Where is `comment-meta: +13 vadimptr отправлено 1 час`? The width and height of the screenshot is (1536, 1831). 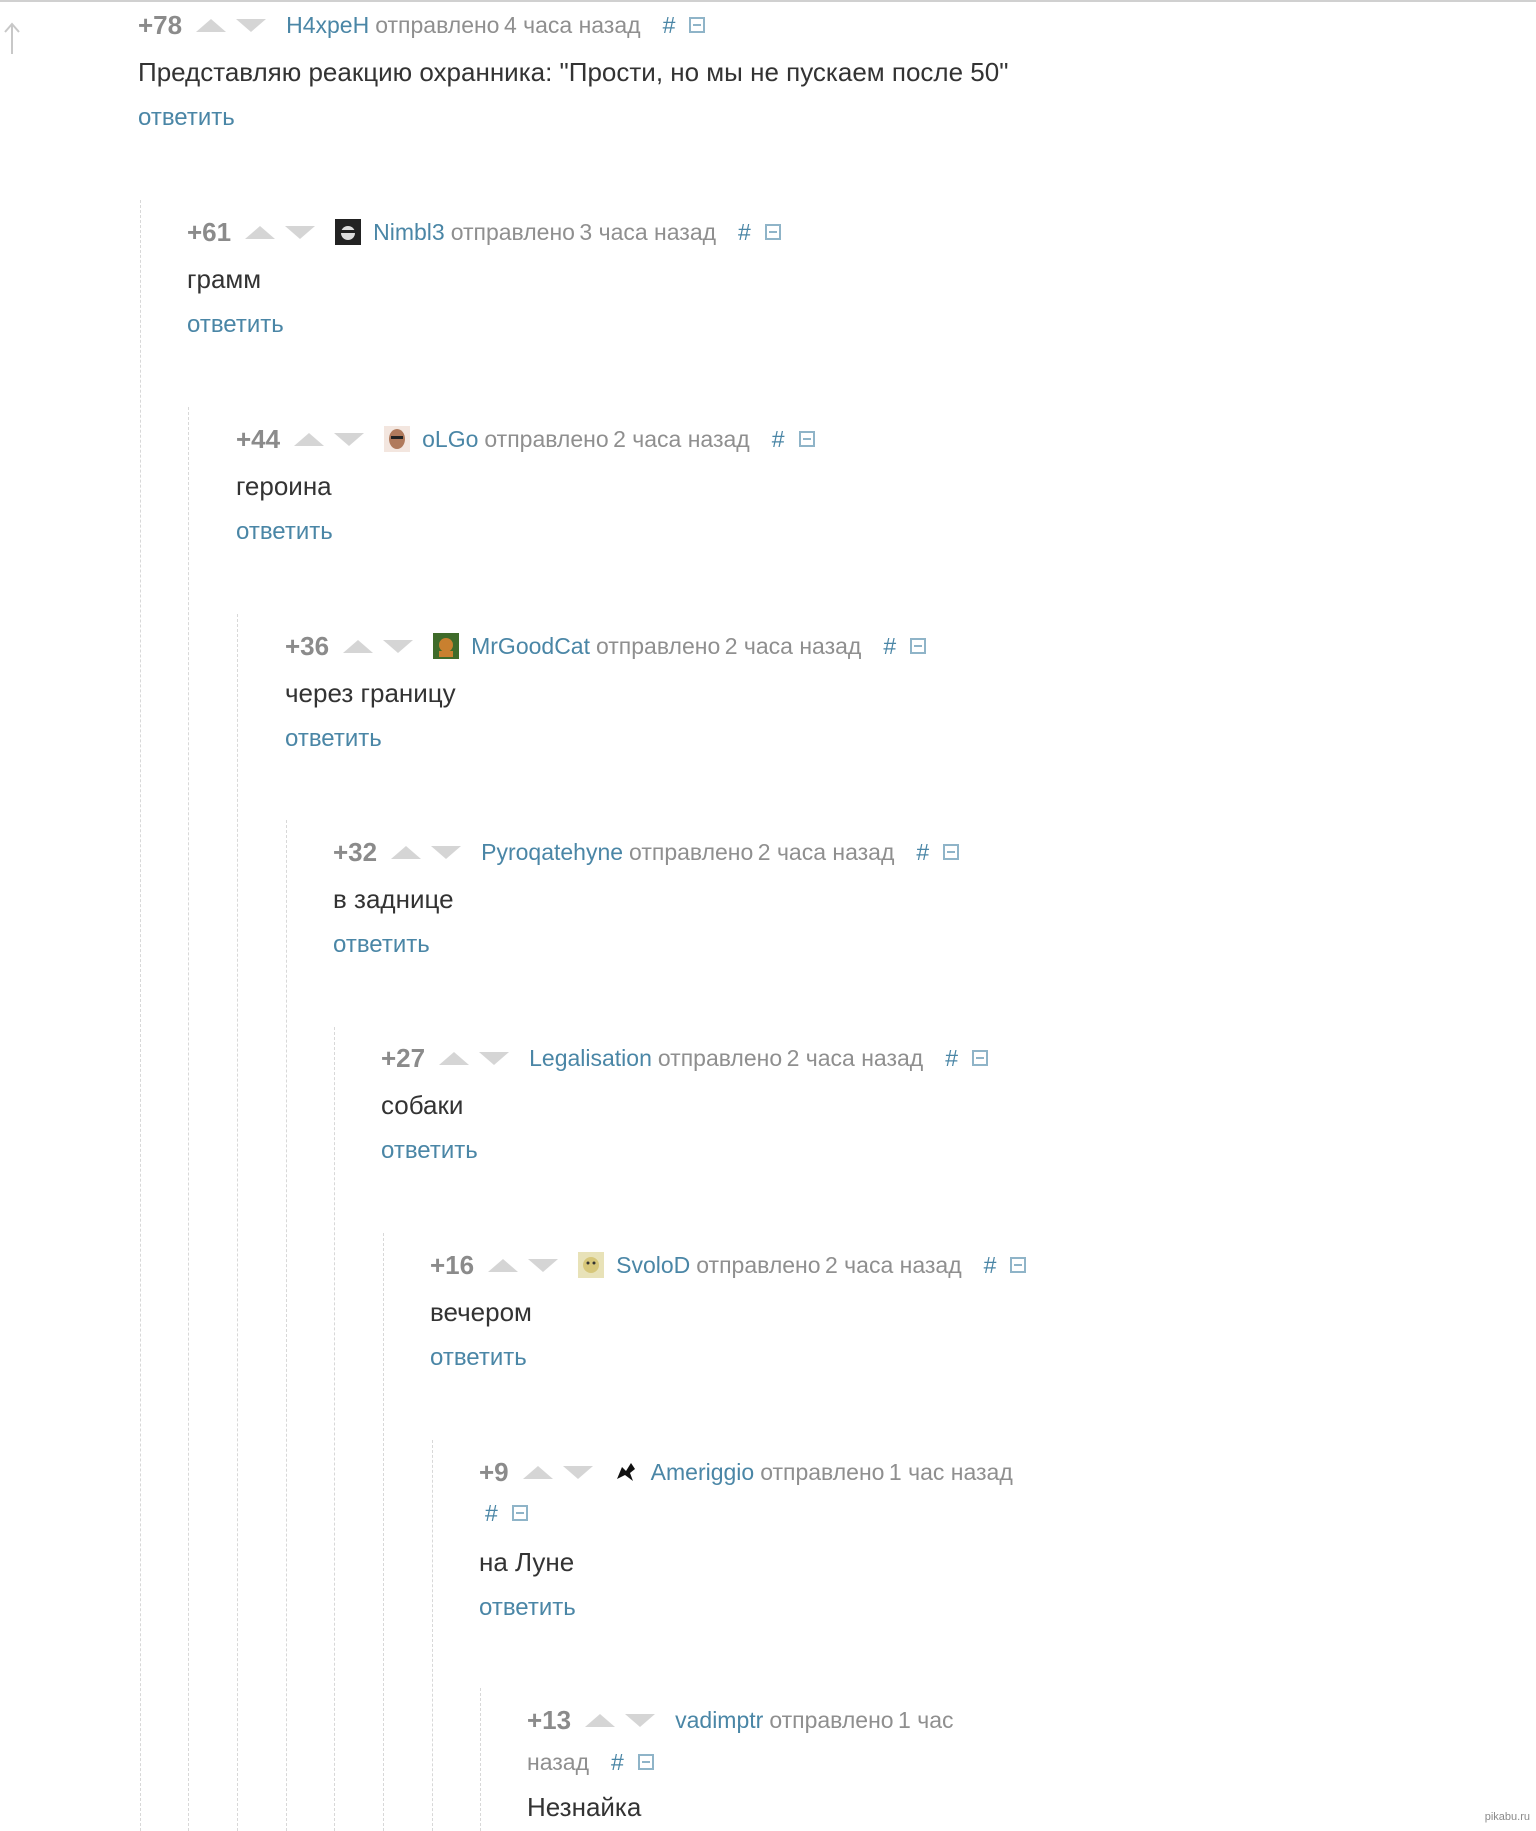
comment-meta: +13 vadimptr отправлено 1 час is located at coordinates (740, 1720).